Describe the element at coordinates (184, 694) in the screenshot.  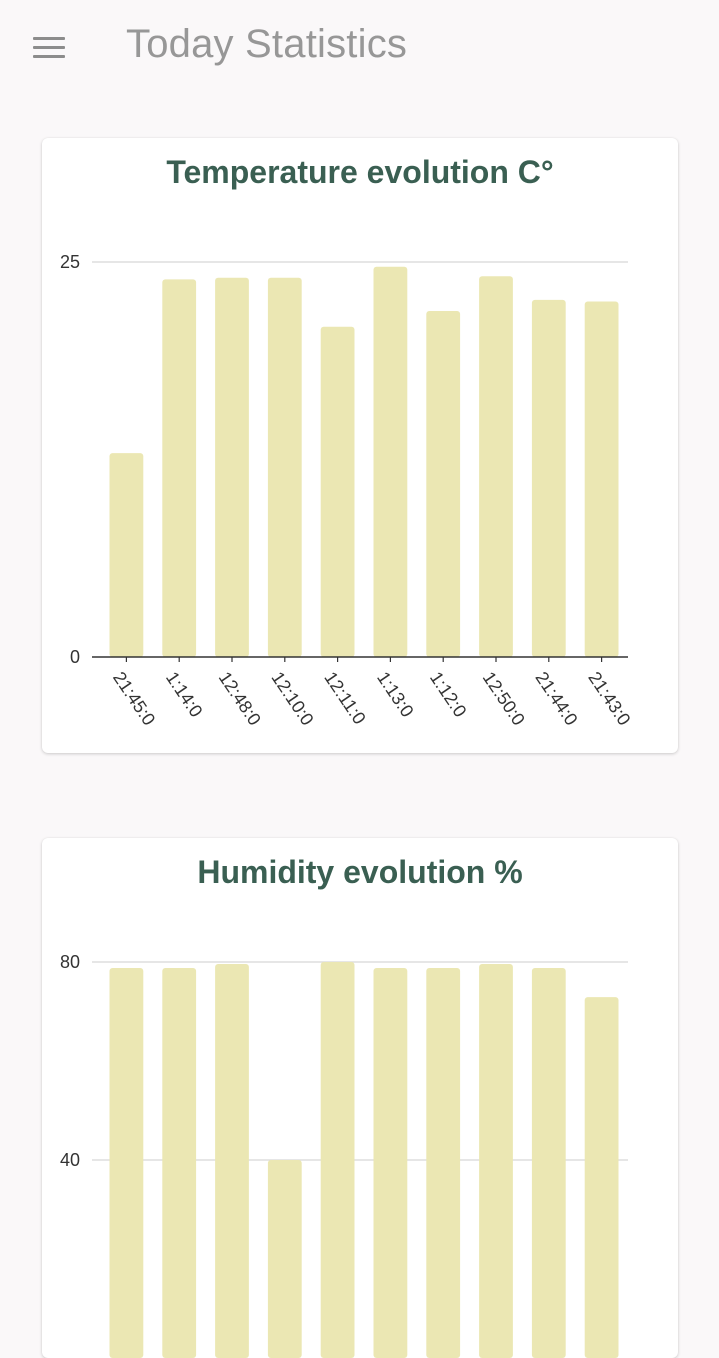
I see `x-tick-label: 1:14:0` at that location.